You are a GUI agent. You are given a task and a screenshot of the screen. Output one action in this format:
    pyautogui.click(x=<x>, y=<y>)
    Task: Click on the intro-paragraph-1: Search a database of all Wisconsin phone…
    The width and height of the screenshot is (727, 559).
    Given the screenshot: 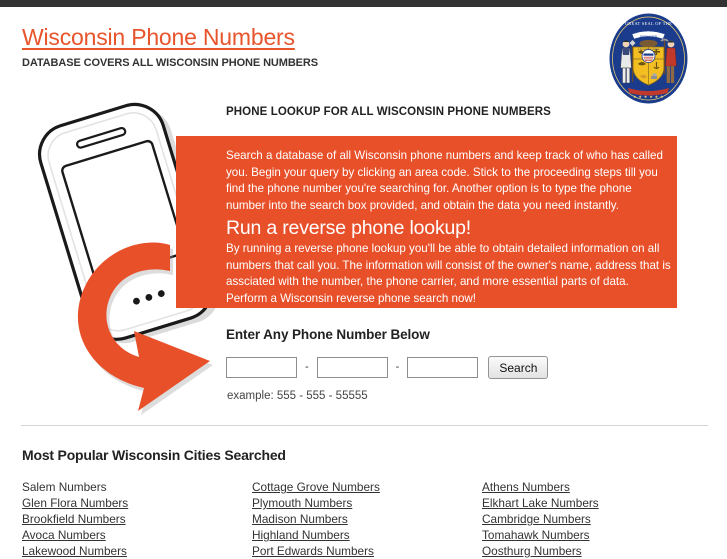 What is the action you would take?
    pyautogui.click(x=444, y=180)
    